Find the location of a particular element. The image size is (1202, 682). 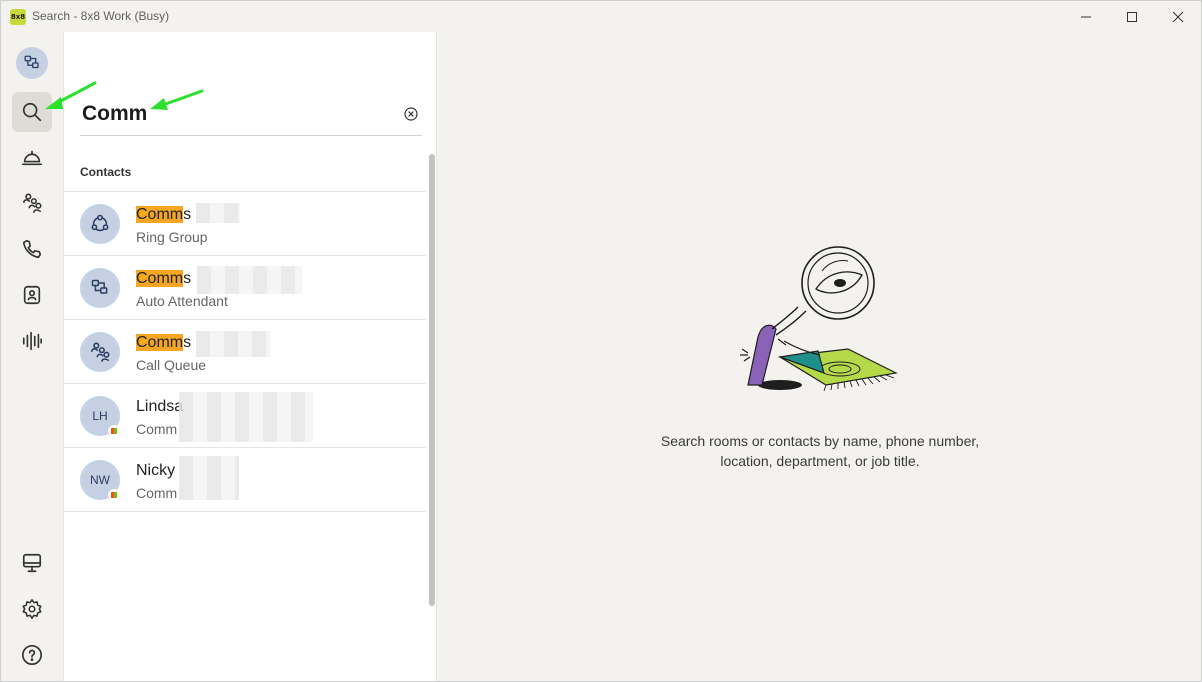

service-bell-icon is located at coordinates (32, 158).